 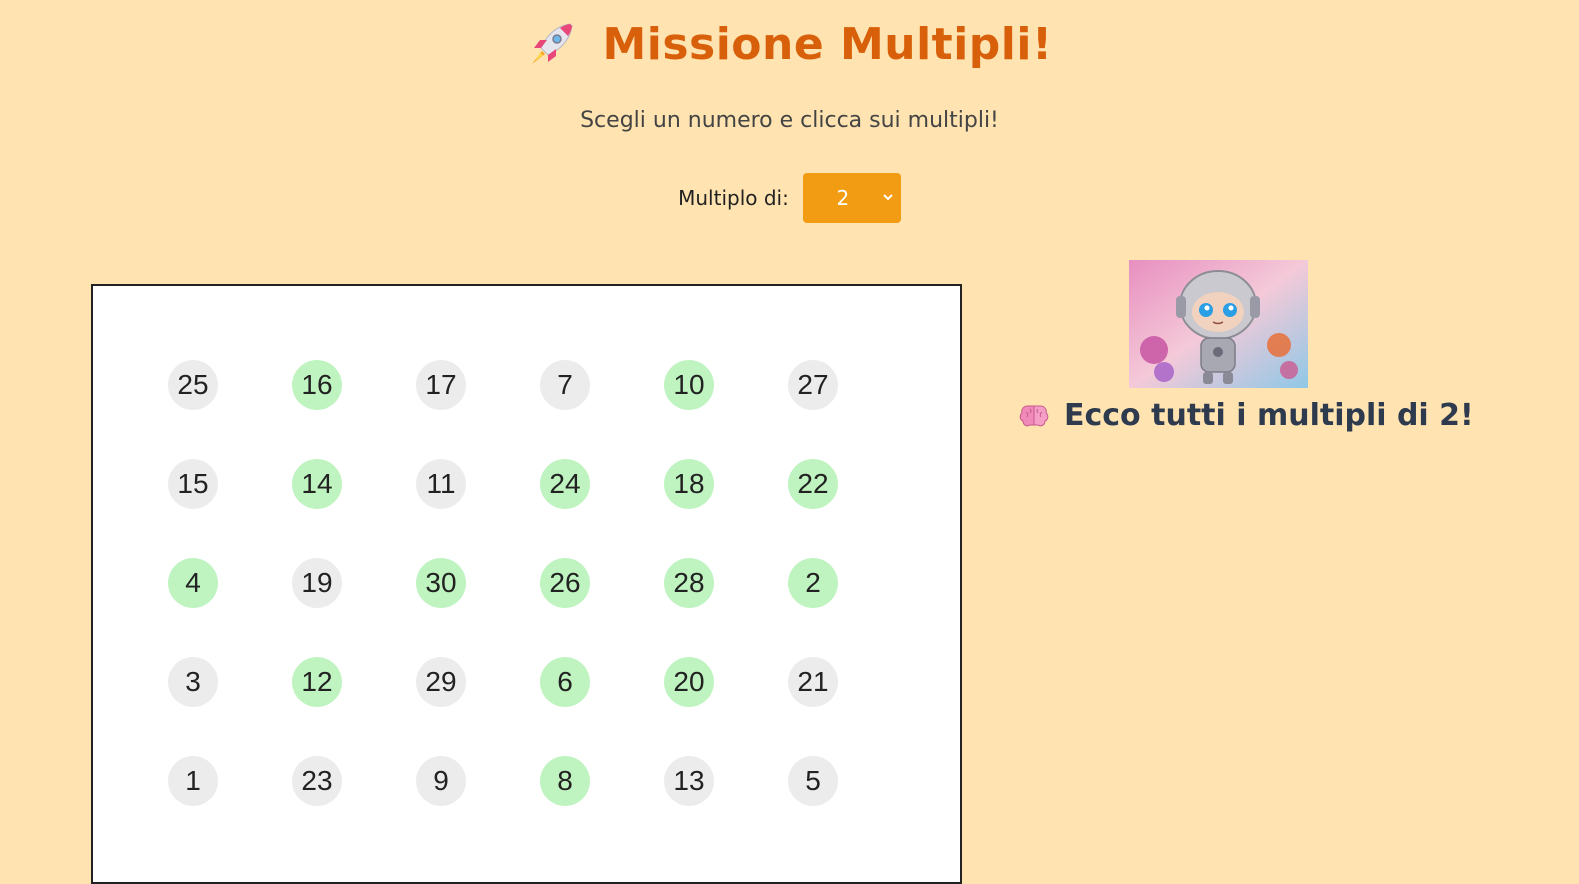 What do you see at coordinates (689, 781) in the screenshot?
I see `number-cell: 13` at bounding box center [689, 781].